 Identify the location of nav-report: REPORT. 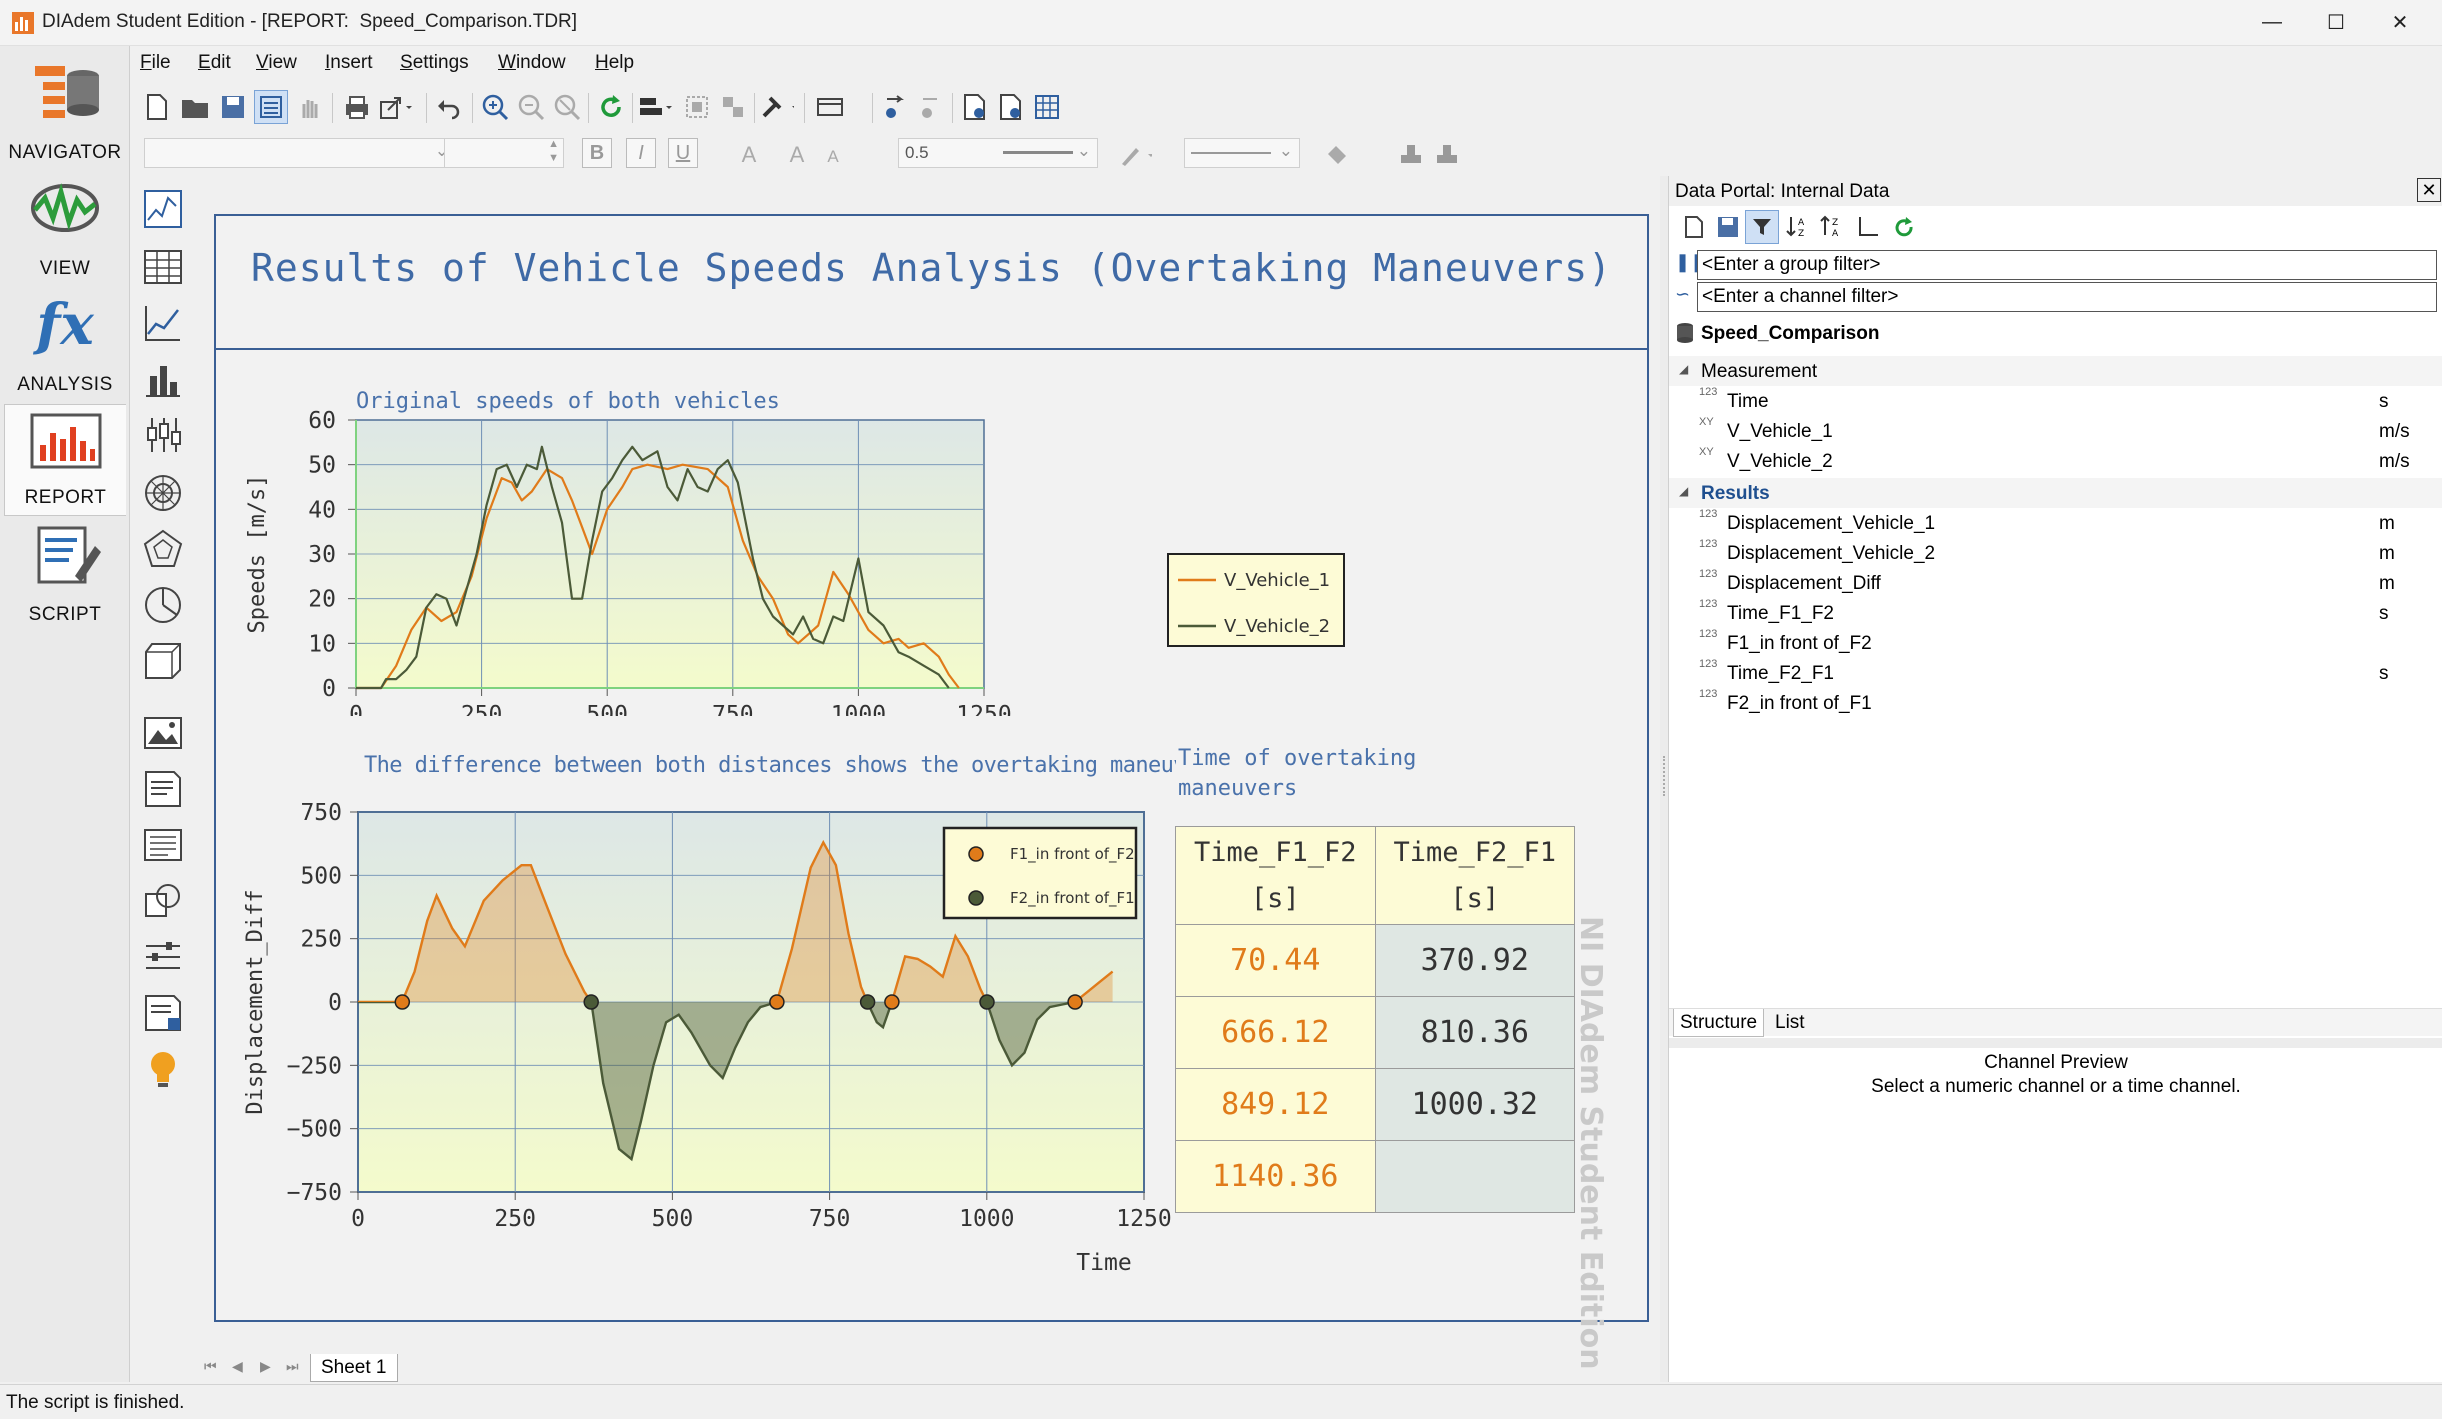
(65, 460).